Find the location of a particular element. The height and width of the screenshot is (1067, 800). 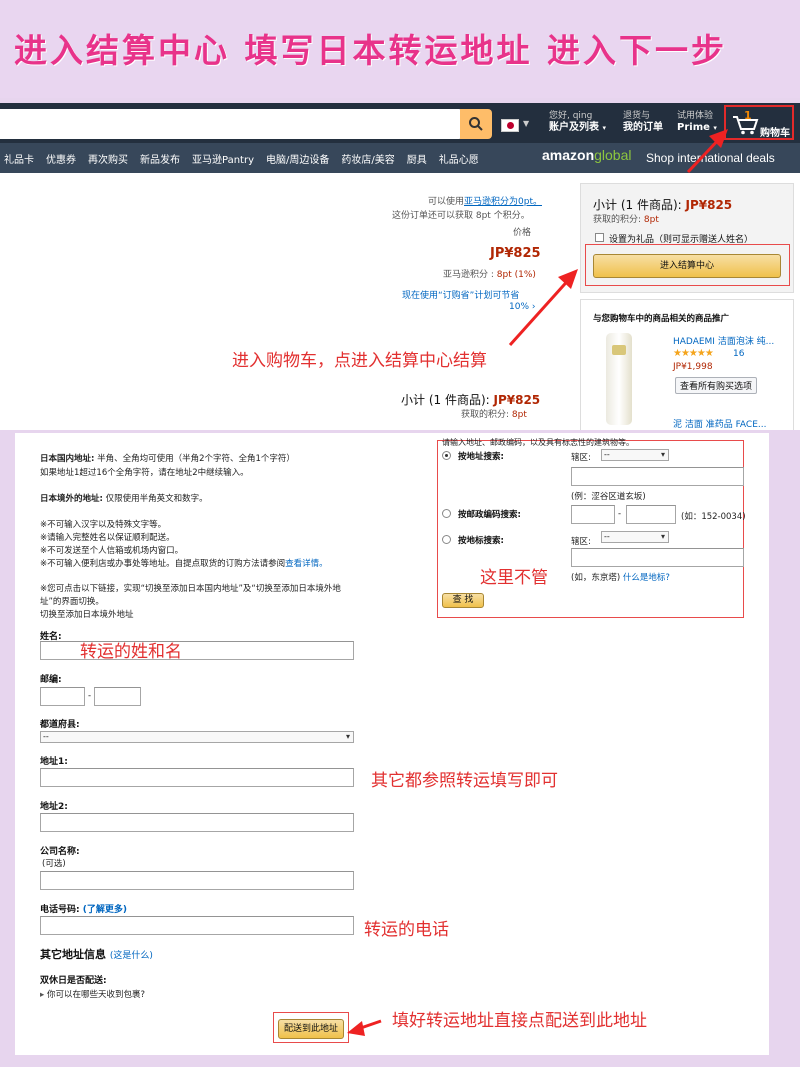

jp-address-rule2: 如果地址1超过16个全角字符，请在地址2中继续输入。 is located at coordinates (144, 473).